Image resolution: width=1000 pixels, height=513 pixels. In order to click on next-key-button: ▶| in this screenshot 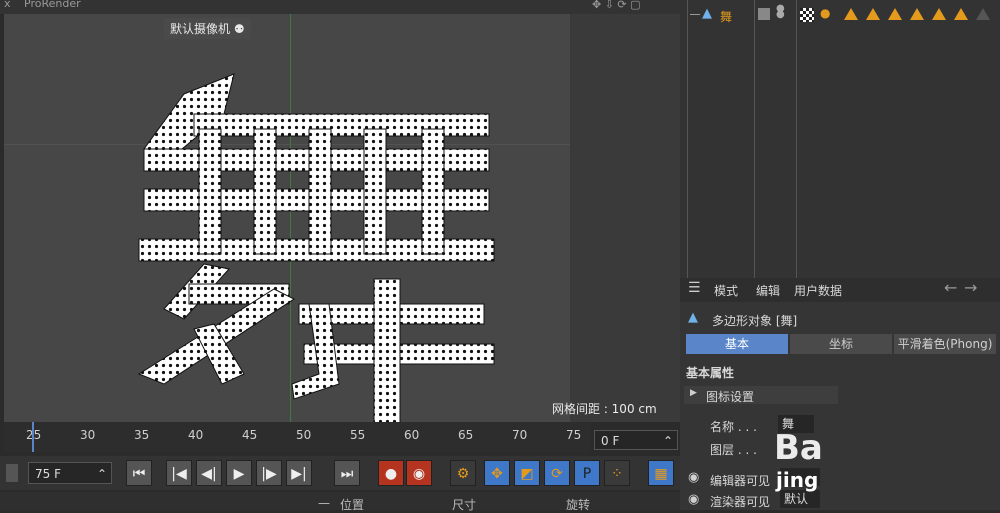, I will do `click(299, 473)`.